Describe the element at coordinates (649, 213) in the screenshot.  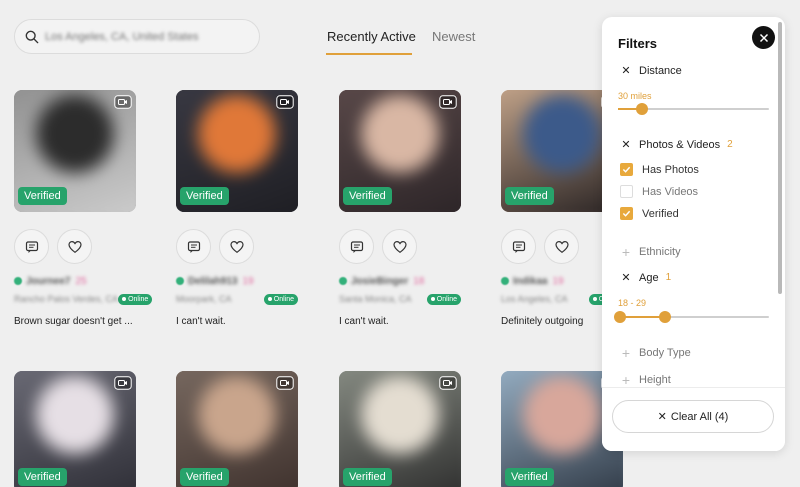
I see `option-verified: Verified` at that location.